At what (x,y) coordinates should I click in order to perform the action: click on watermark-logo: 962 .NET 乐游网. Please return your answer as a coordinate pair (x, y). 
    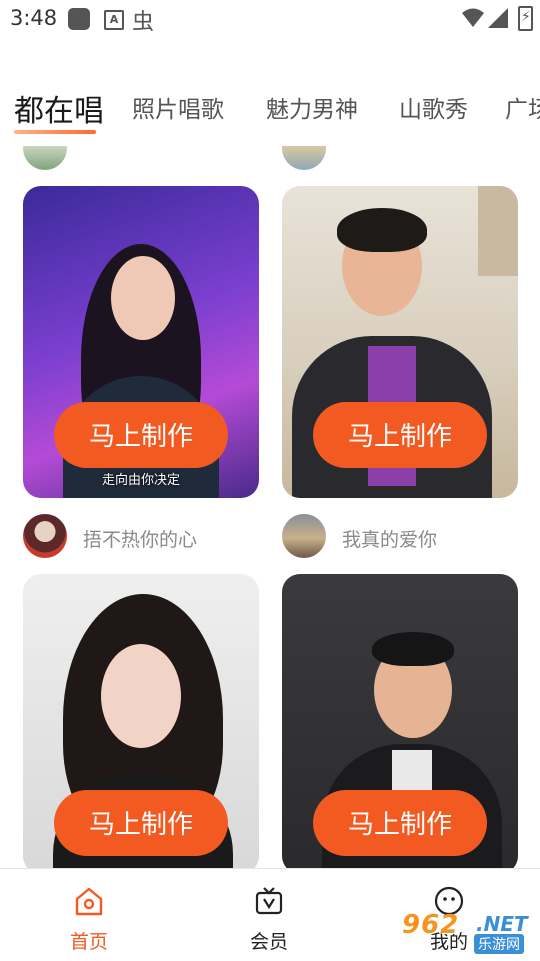
    Looking at the image, I should click on (467, 933).